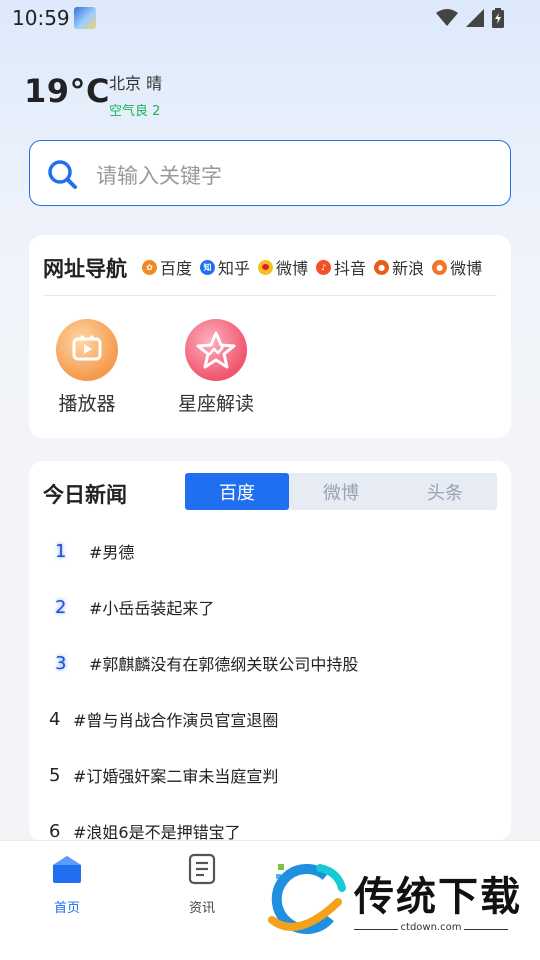  Describe the element at coordinates (176, 776) in the screenshot. I see `news-text: #订婚强奸案二审未当庭宣判` at that location.